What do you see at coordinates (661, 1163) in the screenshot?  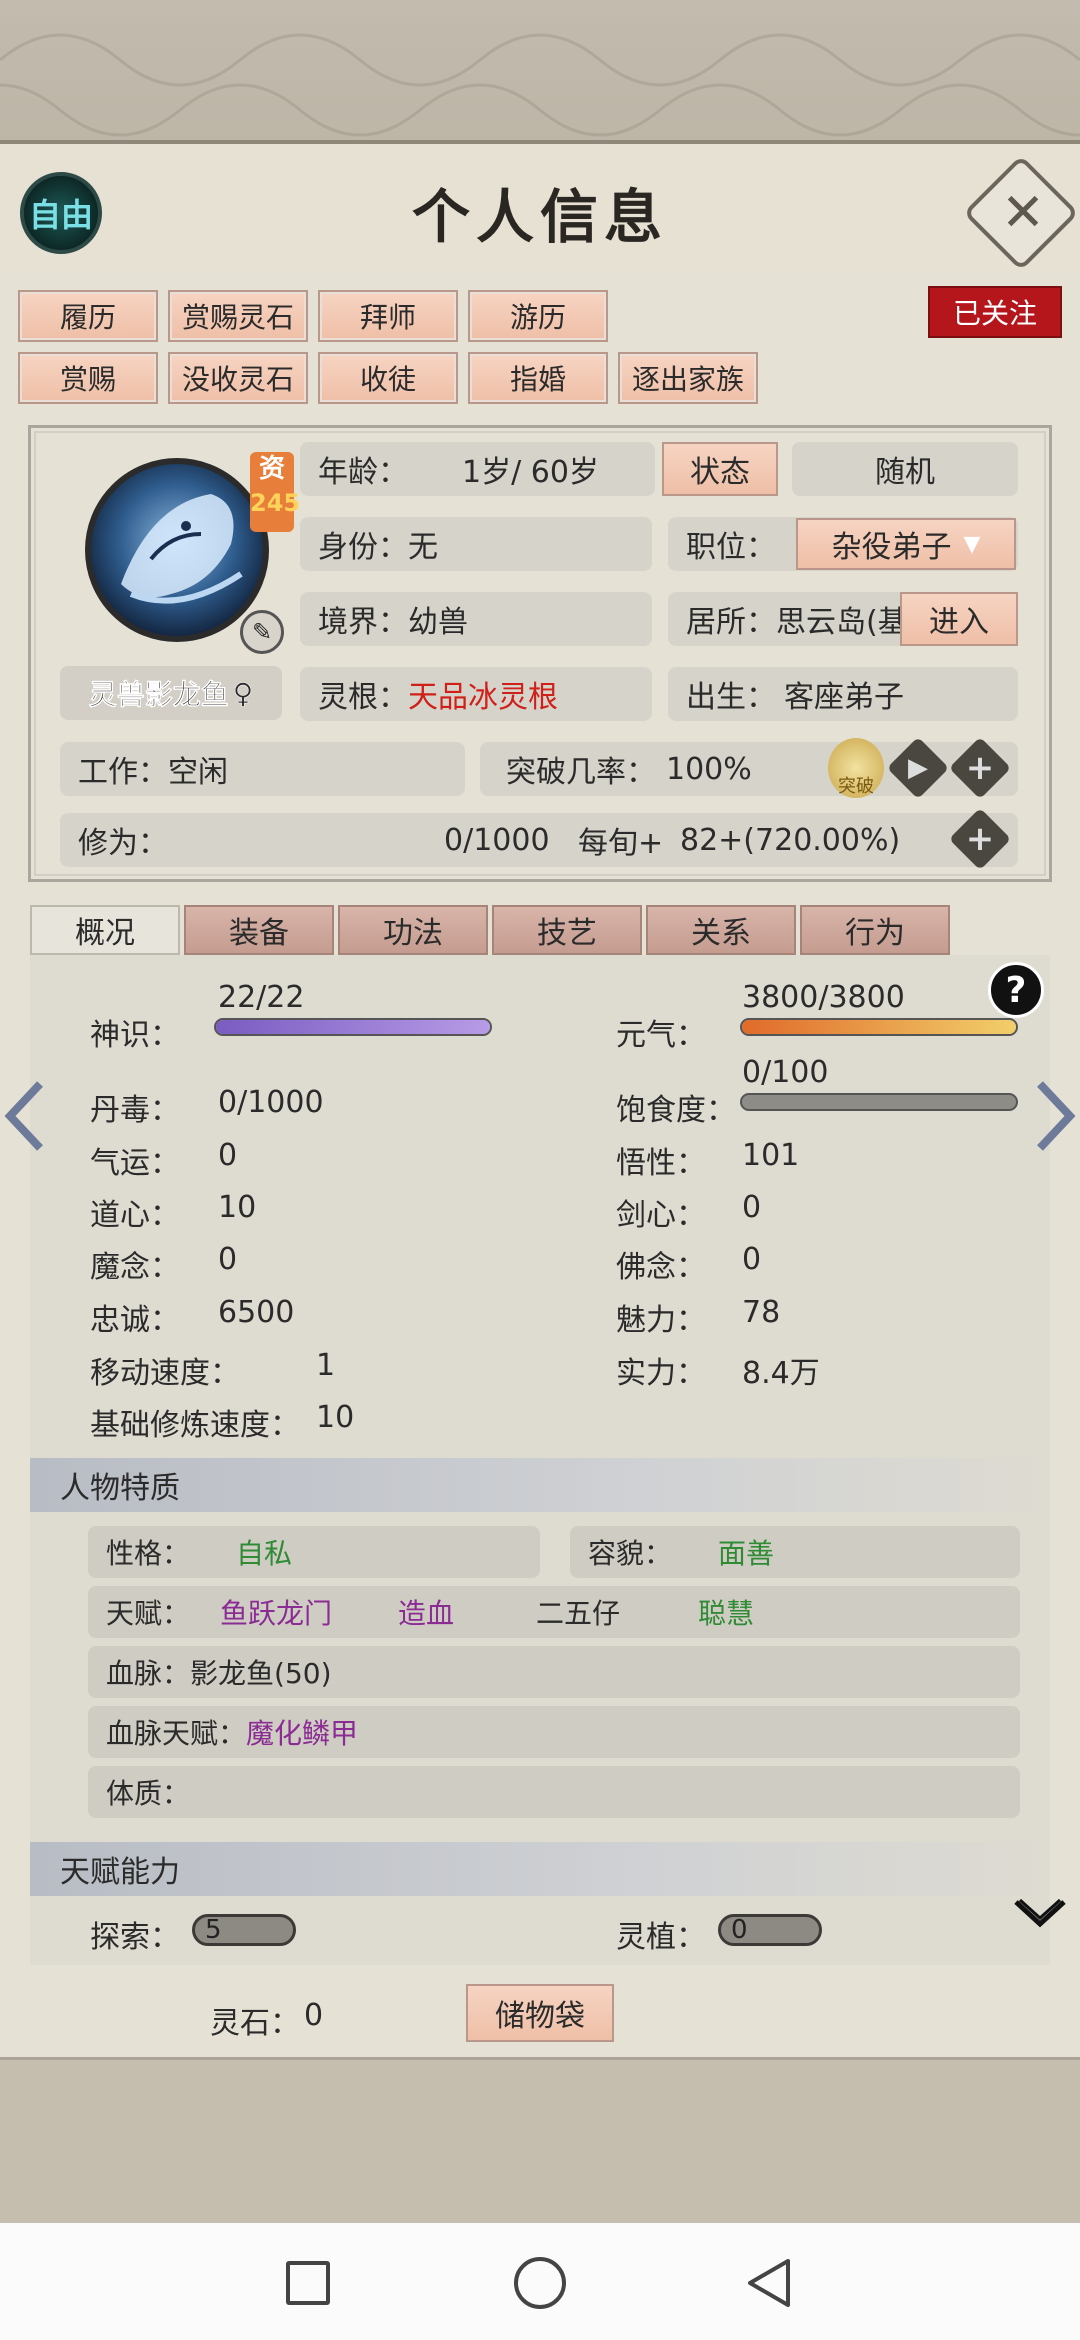 I see `comprehension-label: 悟性：` at bounding box center [661, 1163].